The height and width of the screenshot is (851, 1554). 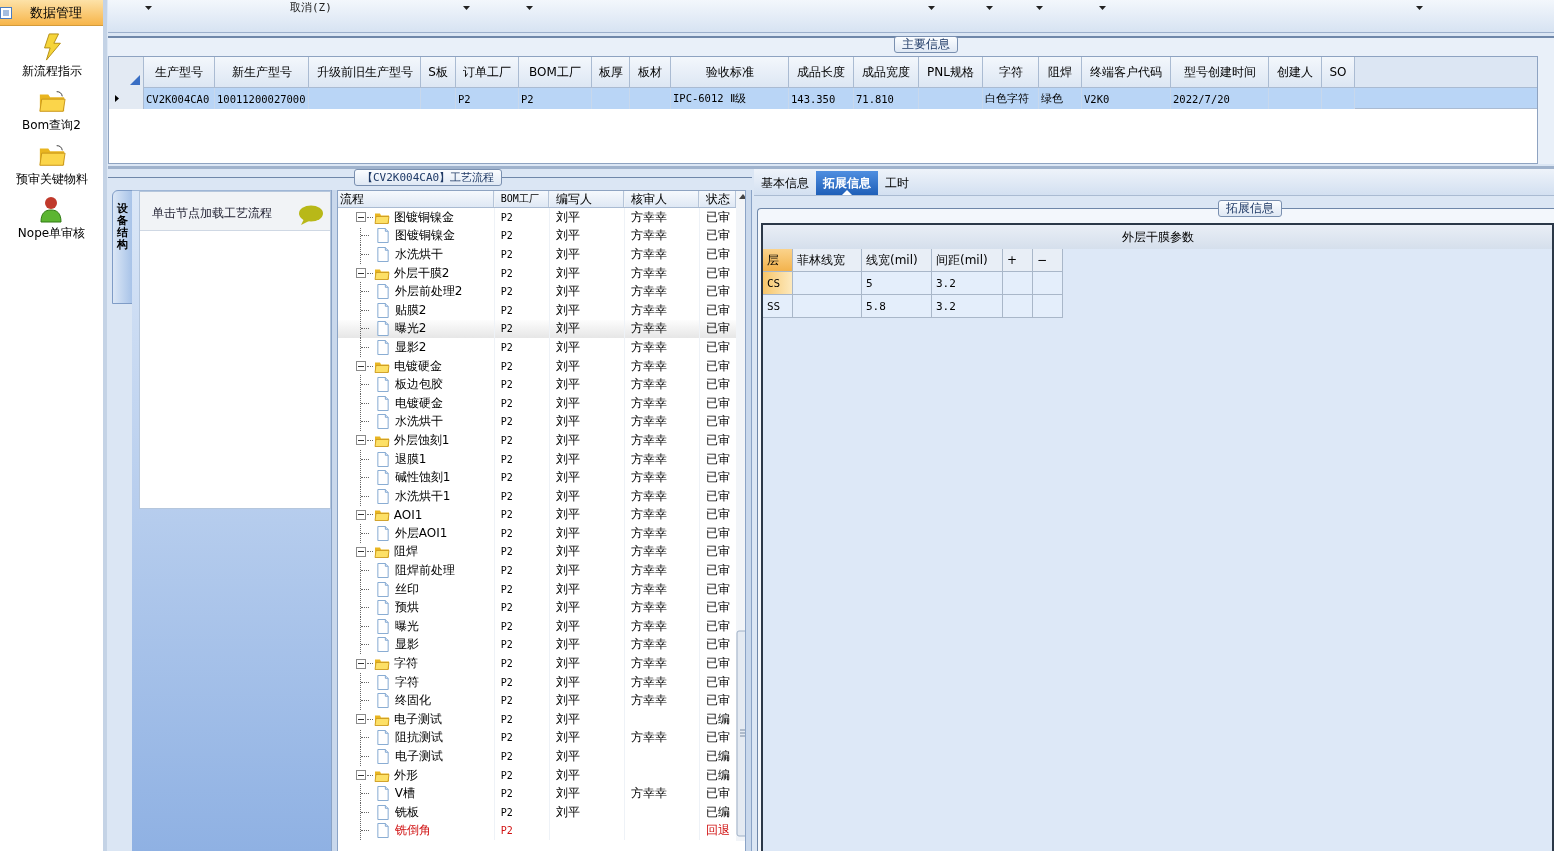 I want to click on tree-row: 阻焊前处理 P2 刘平 方幸幸 已审, so click(x=536, y=570).